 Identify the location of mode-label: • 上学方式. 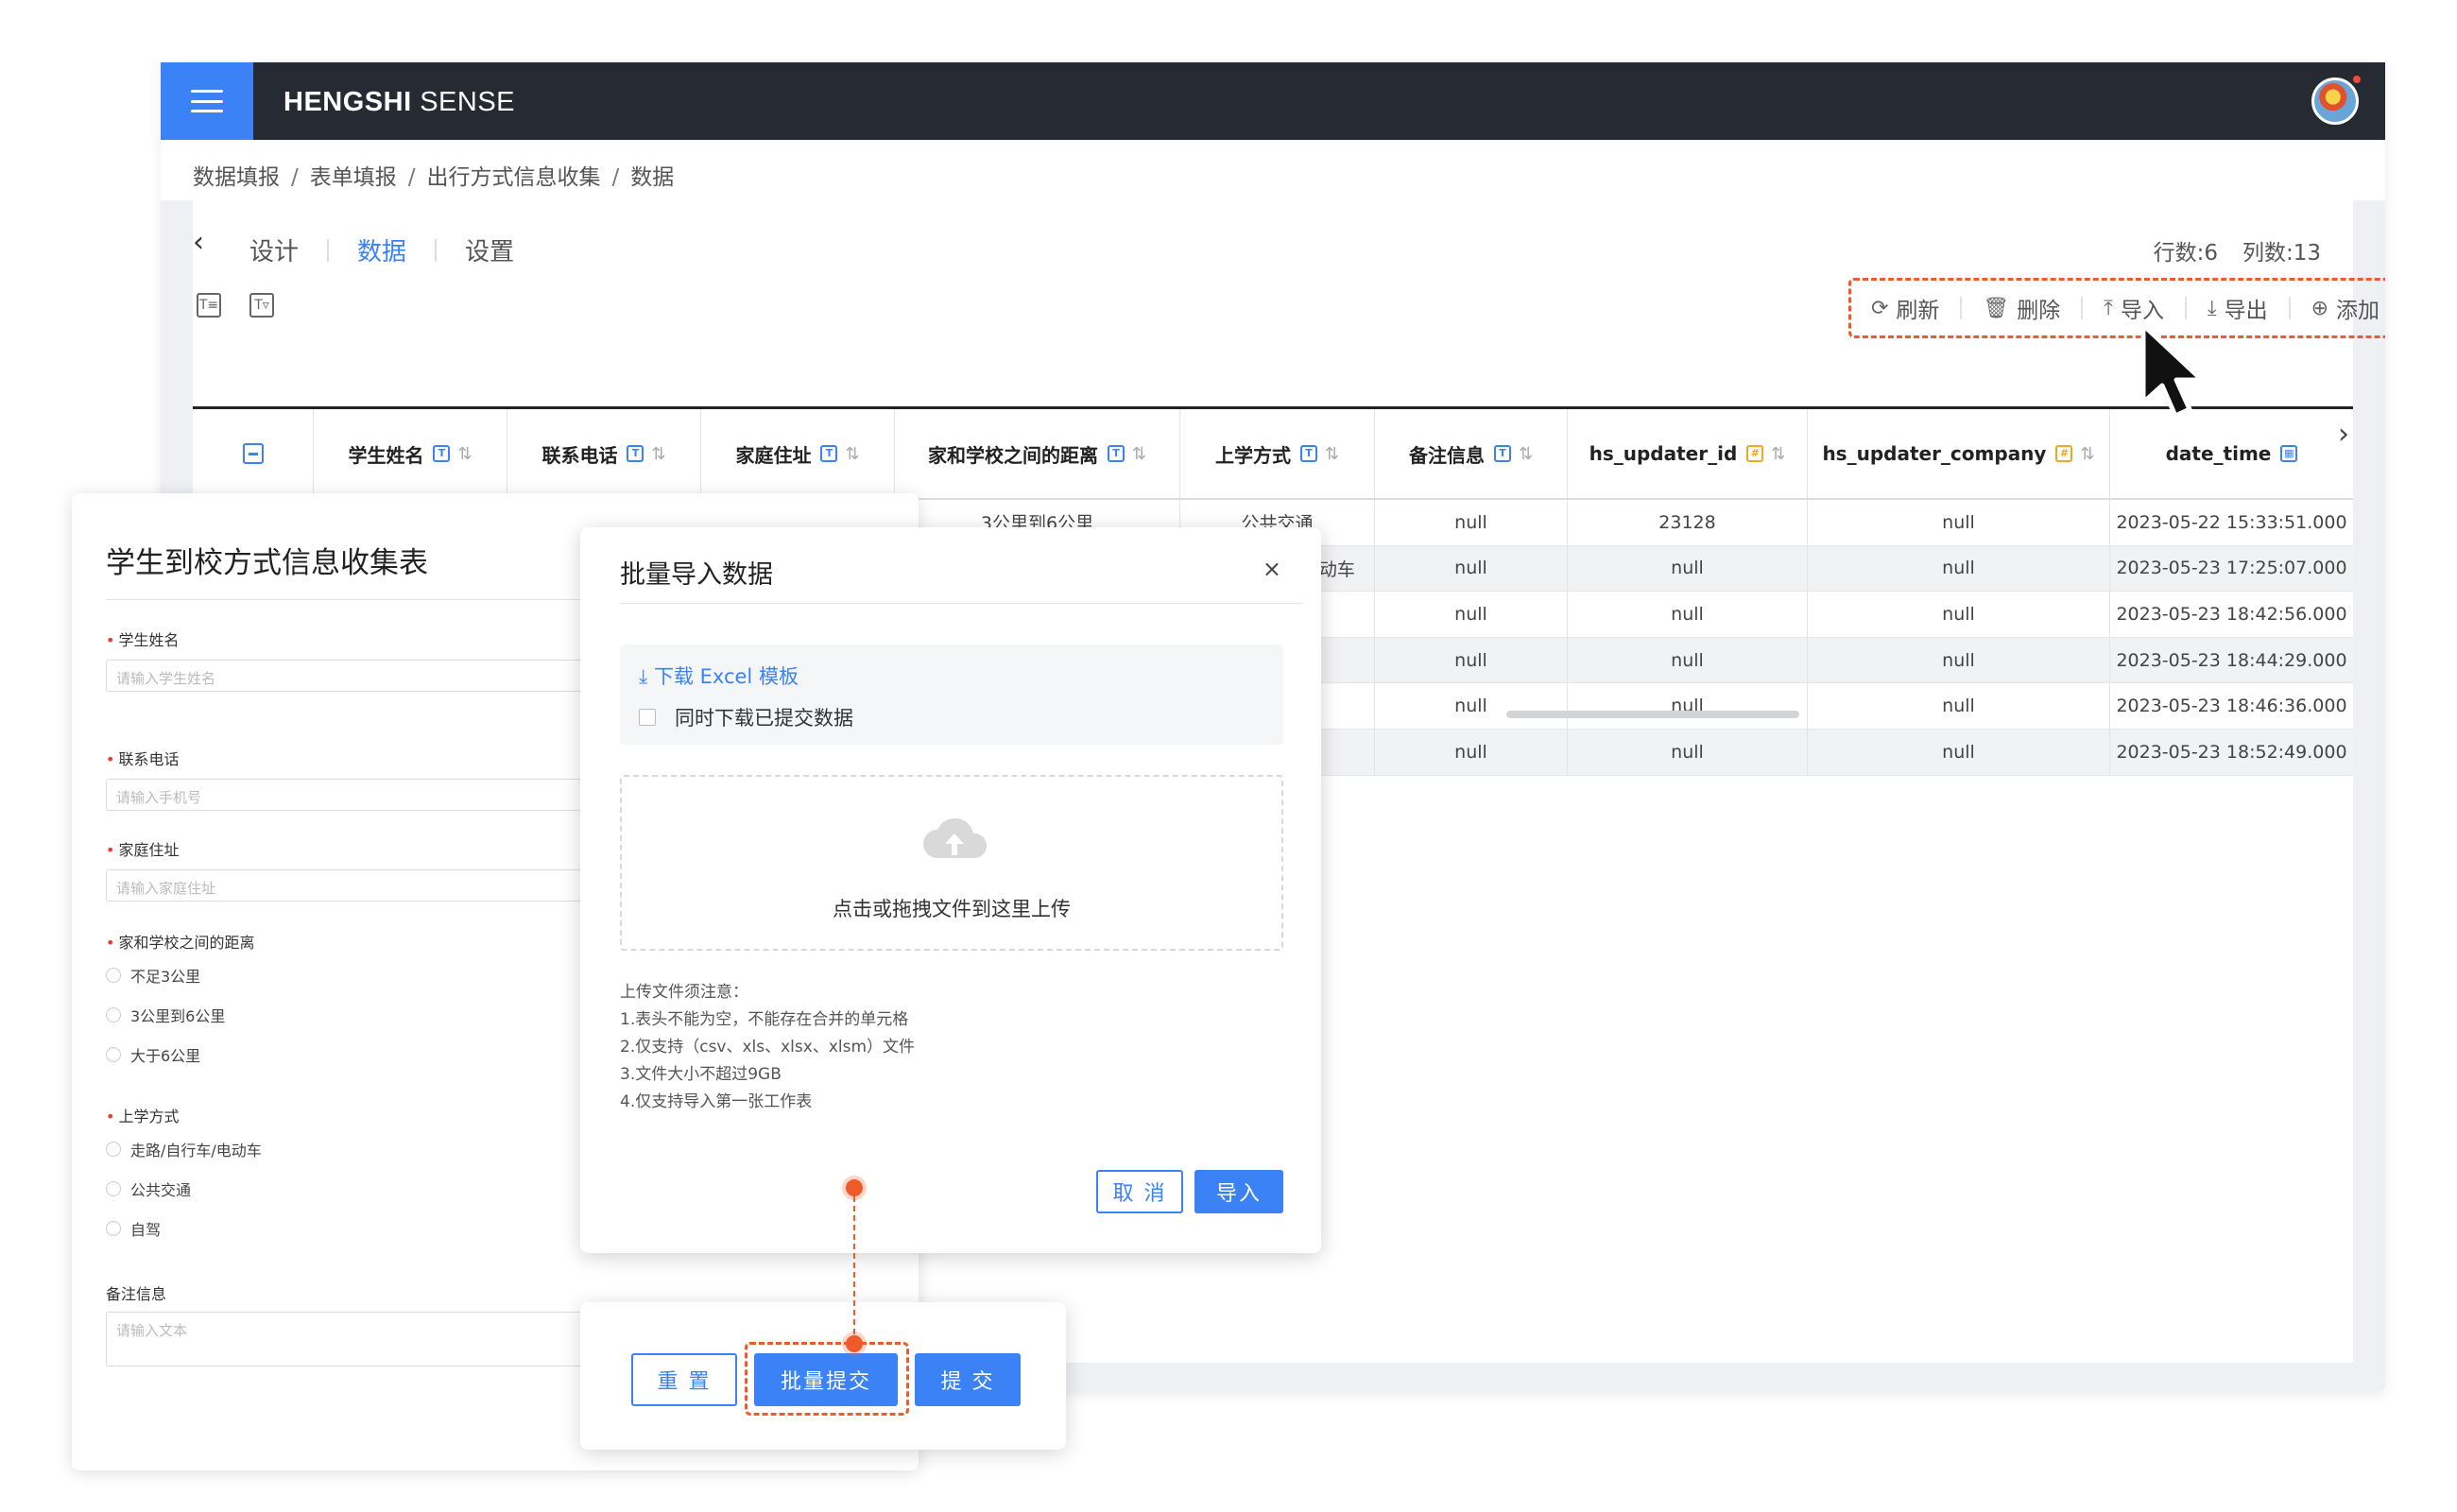
(143, 1116).